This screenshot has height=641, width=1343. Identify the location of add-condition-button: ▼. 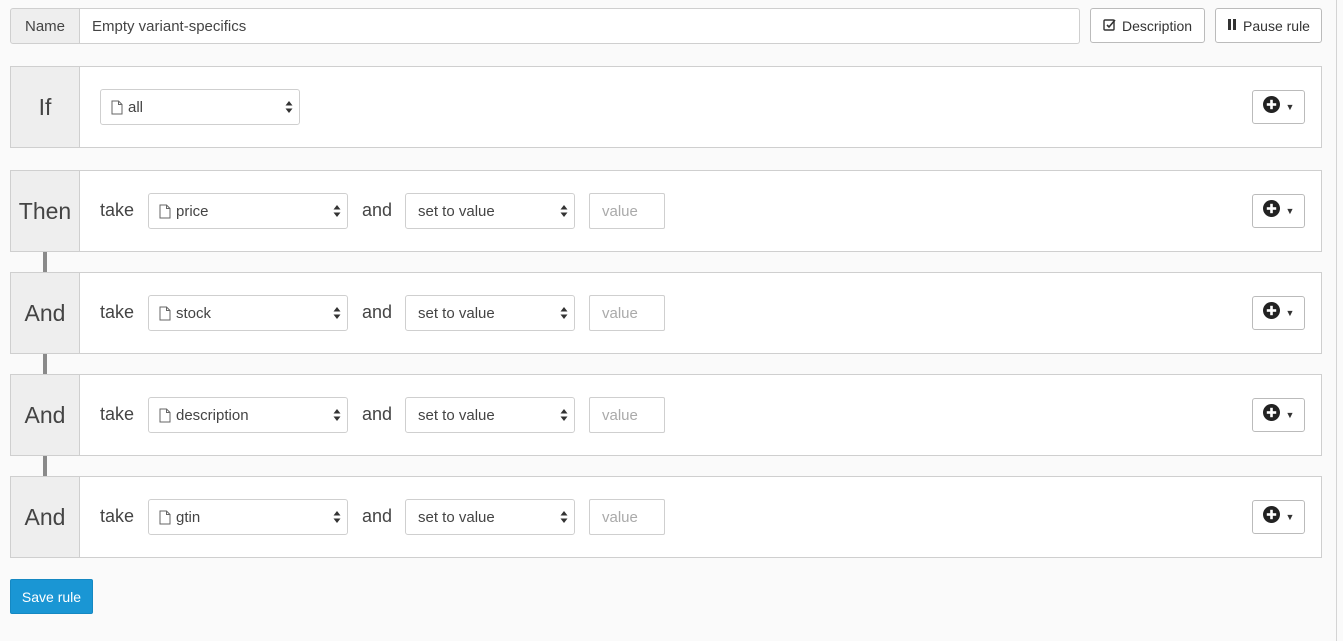
(1278, 107).